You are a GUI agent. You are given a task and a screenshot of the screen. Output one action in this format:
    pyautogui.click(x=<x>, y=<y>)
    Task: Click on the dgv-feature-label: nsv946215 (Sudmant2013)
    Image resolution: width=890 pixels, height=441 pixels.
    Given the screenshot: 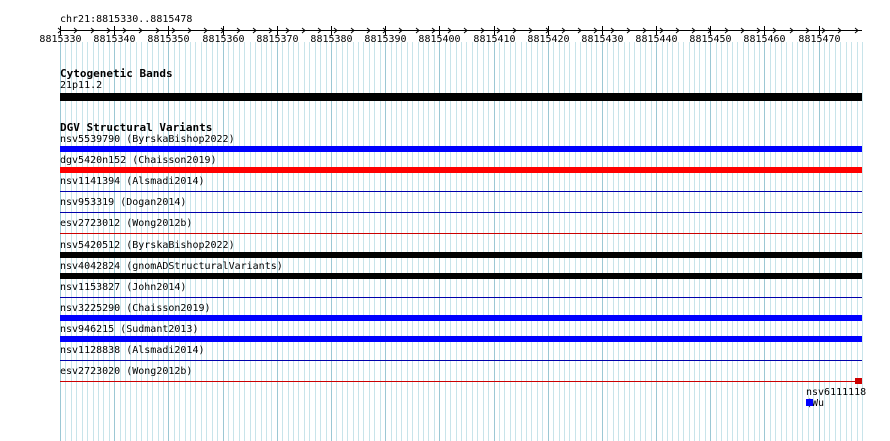 What is the action you would take?
    pyautogui.click(x=129, y=329)
    